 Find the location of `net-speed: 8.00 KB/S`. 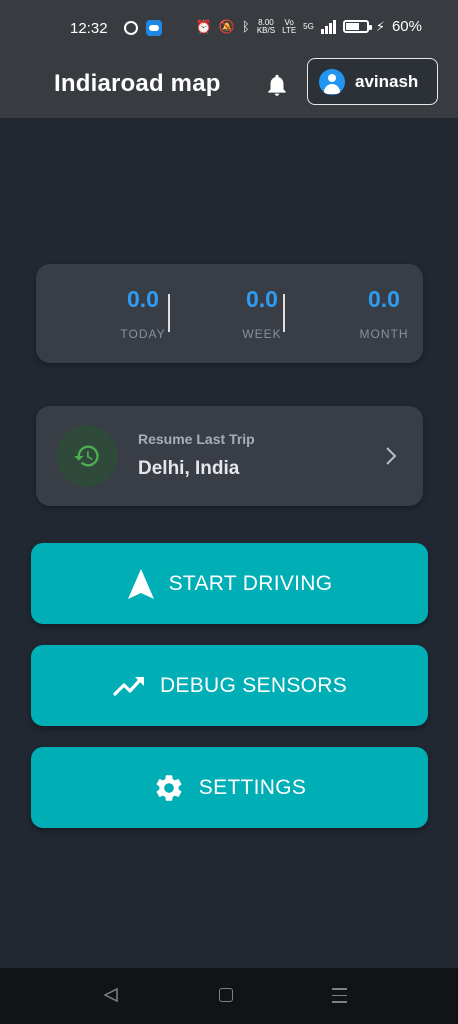

net-speed: 8.00 KB/S is located at coordinates (266, 26).